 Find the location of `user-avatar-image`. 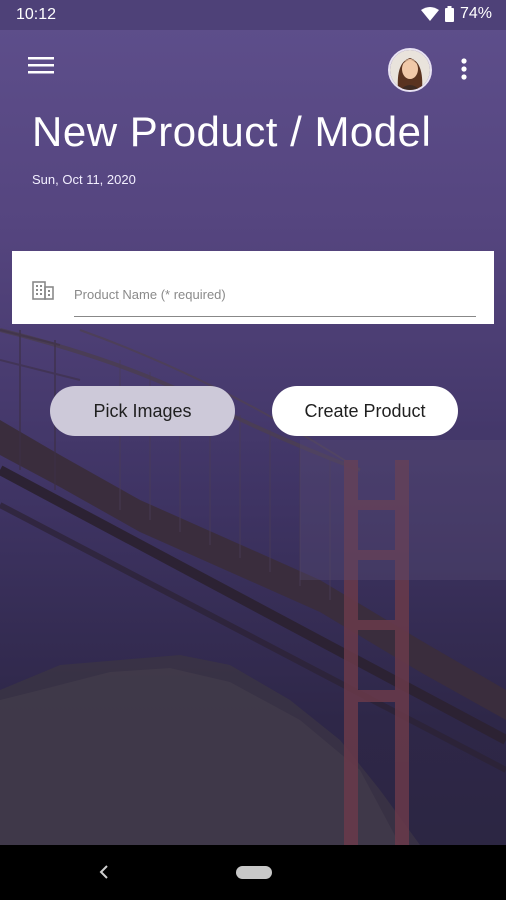

user-avatar-image is located at coordinates (410, 70).